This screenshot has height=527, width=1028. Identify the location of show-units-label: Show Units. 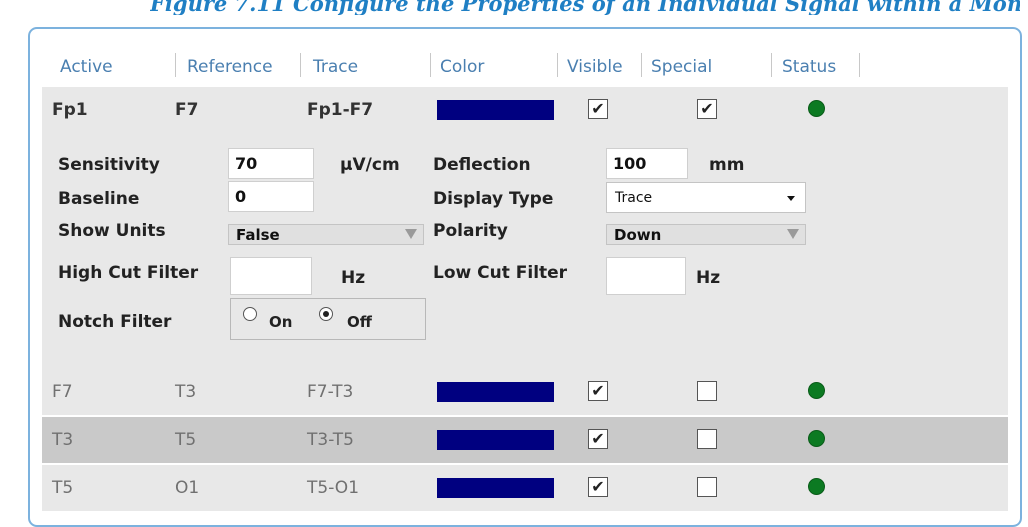
(112, 231).